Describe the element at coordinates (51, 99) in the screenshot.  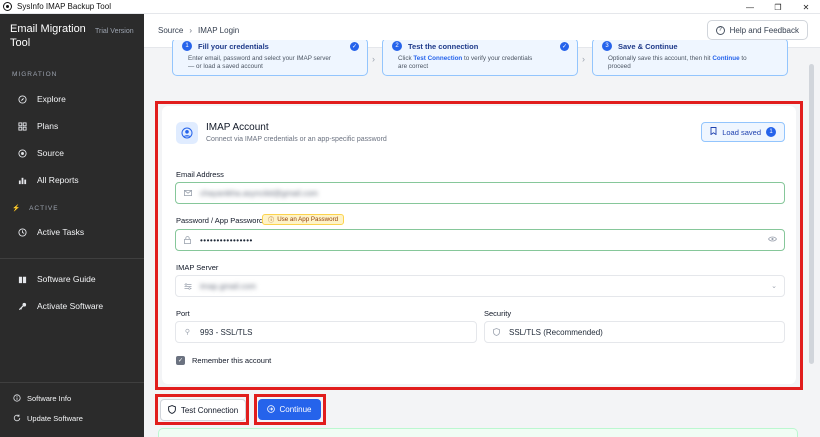
I see `sidebar-item-label: Explore` at that location.